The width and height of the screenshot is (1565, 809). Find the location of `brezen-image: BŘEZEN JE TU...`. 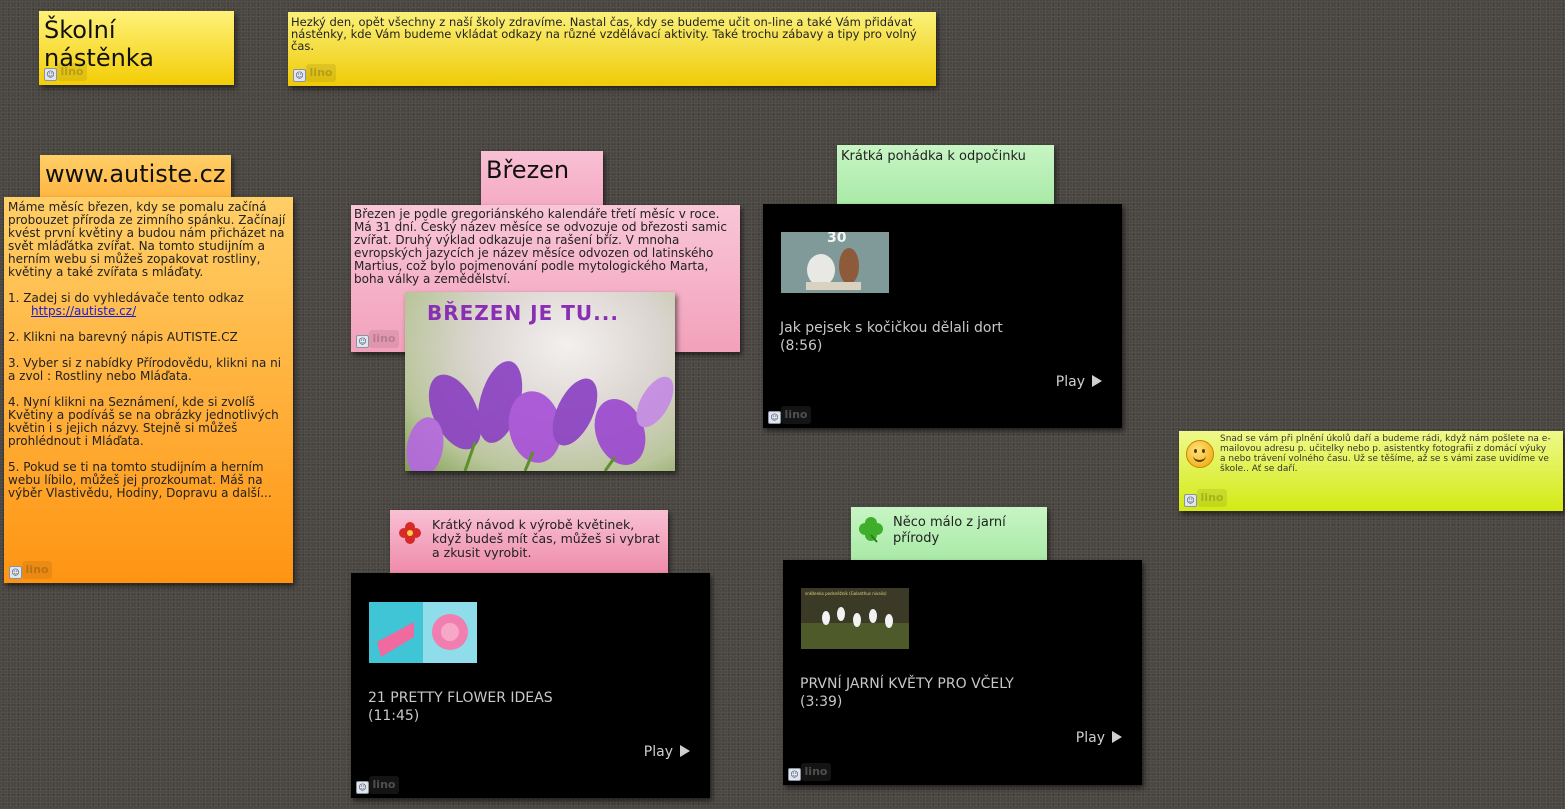

brezen-image: BŘEZEN JE TU... is located at coordinates (540, 381).